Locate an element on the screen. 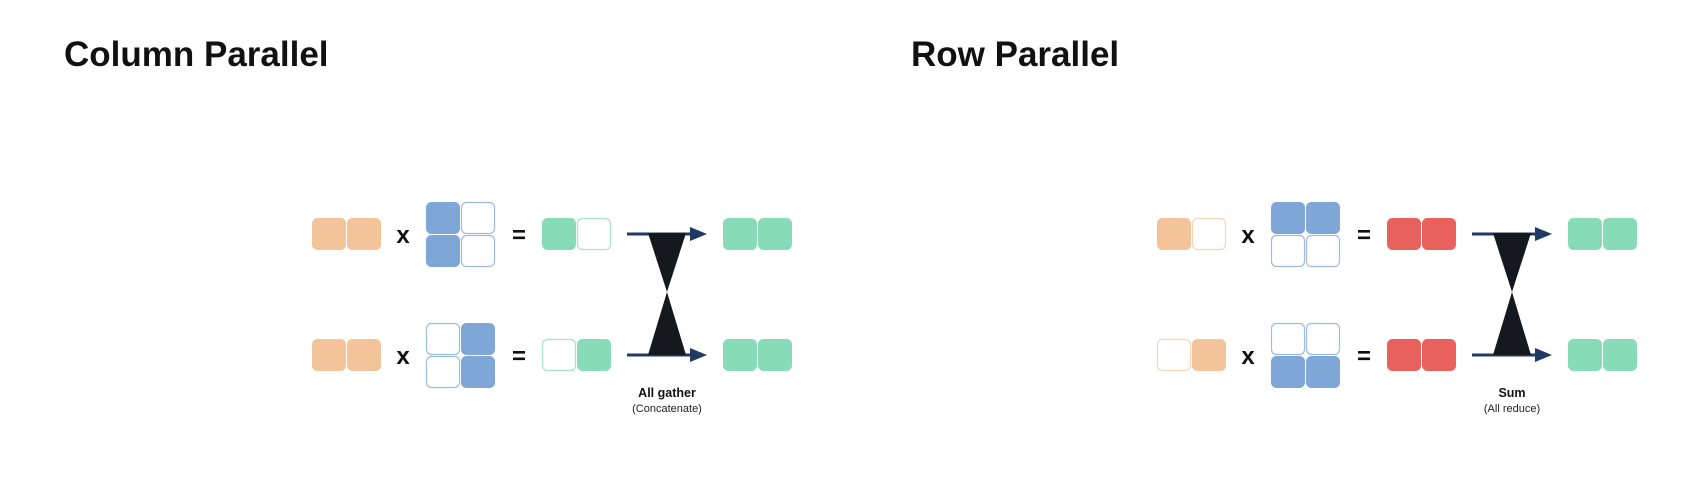 The width and height of the screenshot is (1692, 480). operation-sublabel: (Concatenate) is located at coordinates (667, 409).